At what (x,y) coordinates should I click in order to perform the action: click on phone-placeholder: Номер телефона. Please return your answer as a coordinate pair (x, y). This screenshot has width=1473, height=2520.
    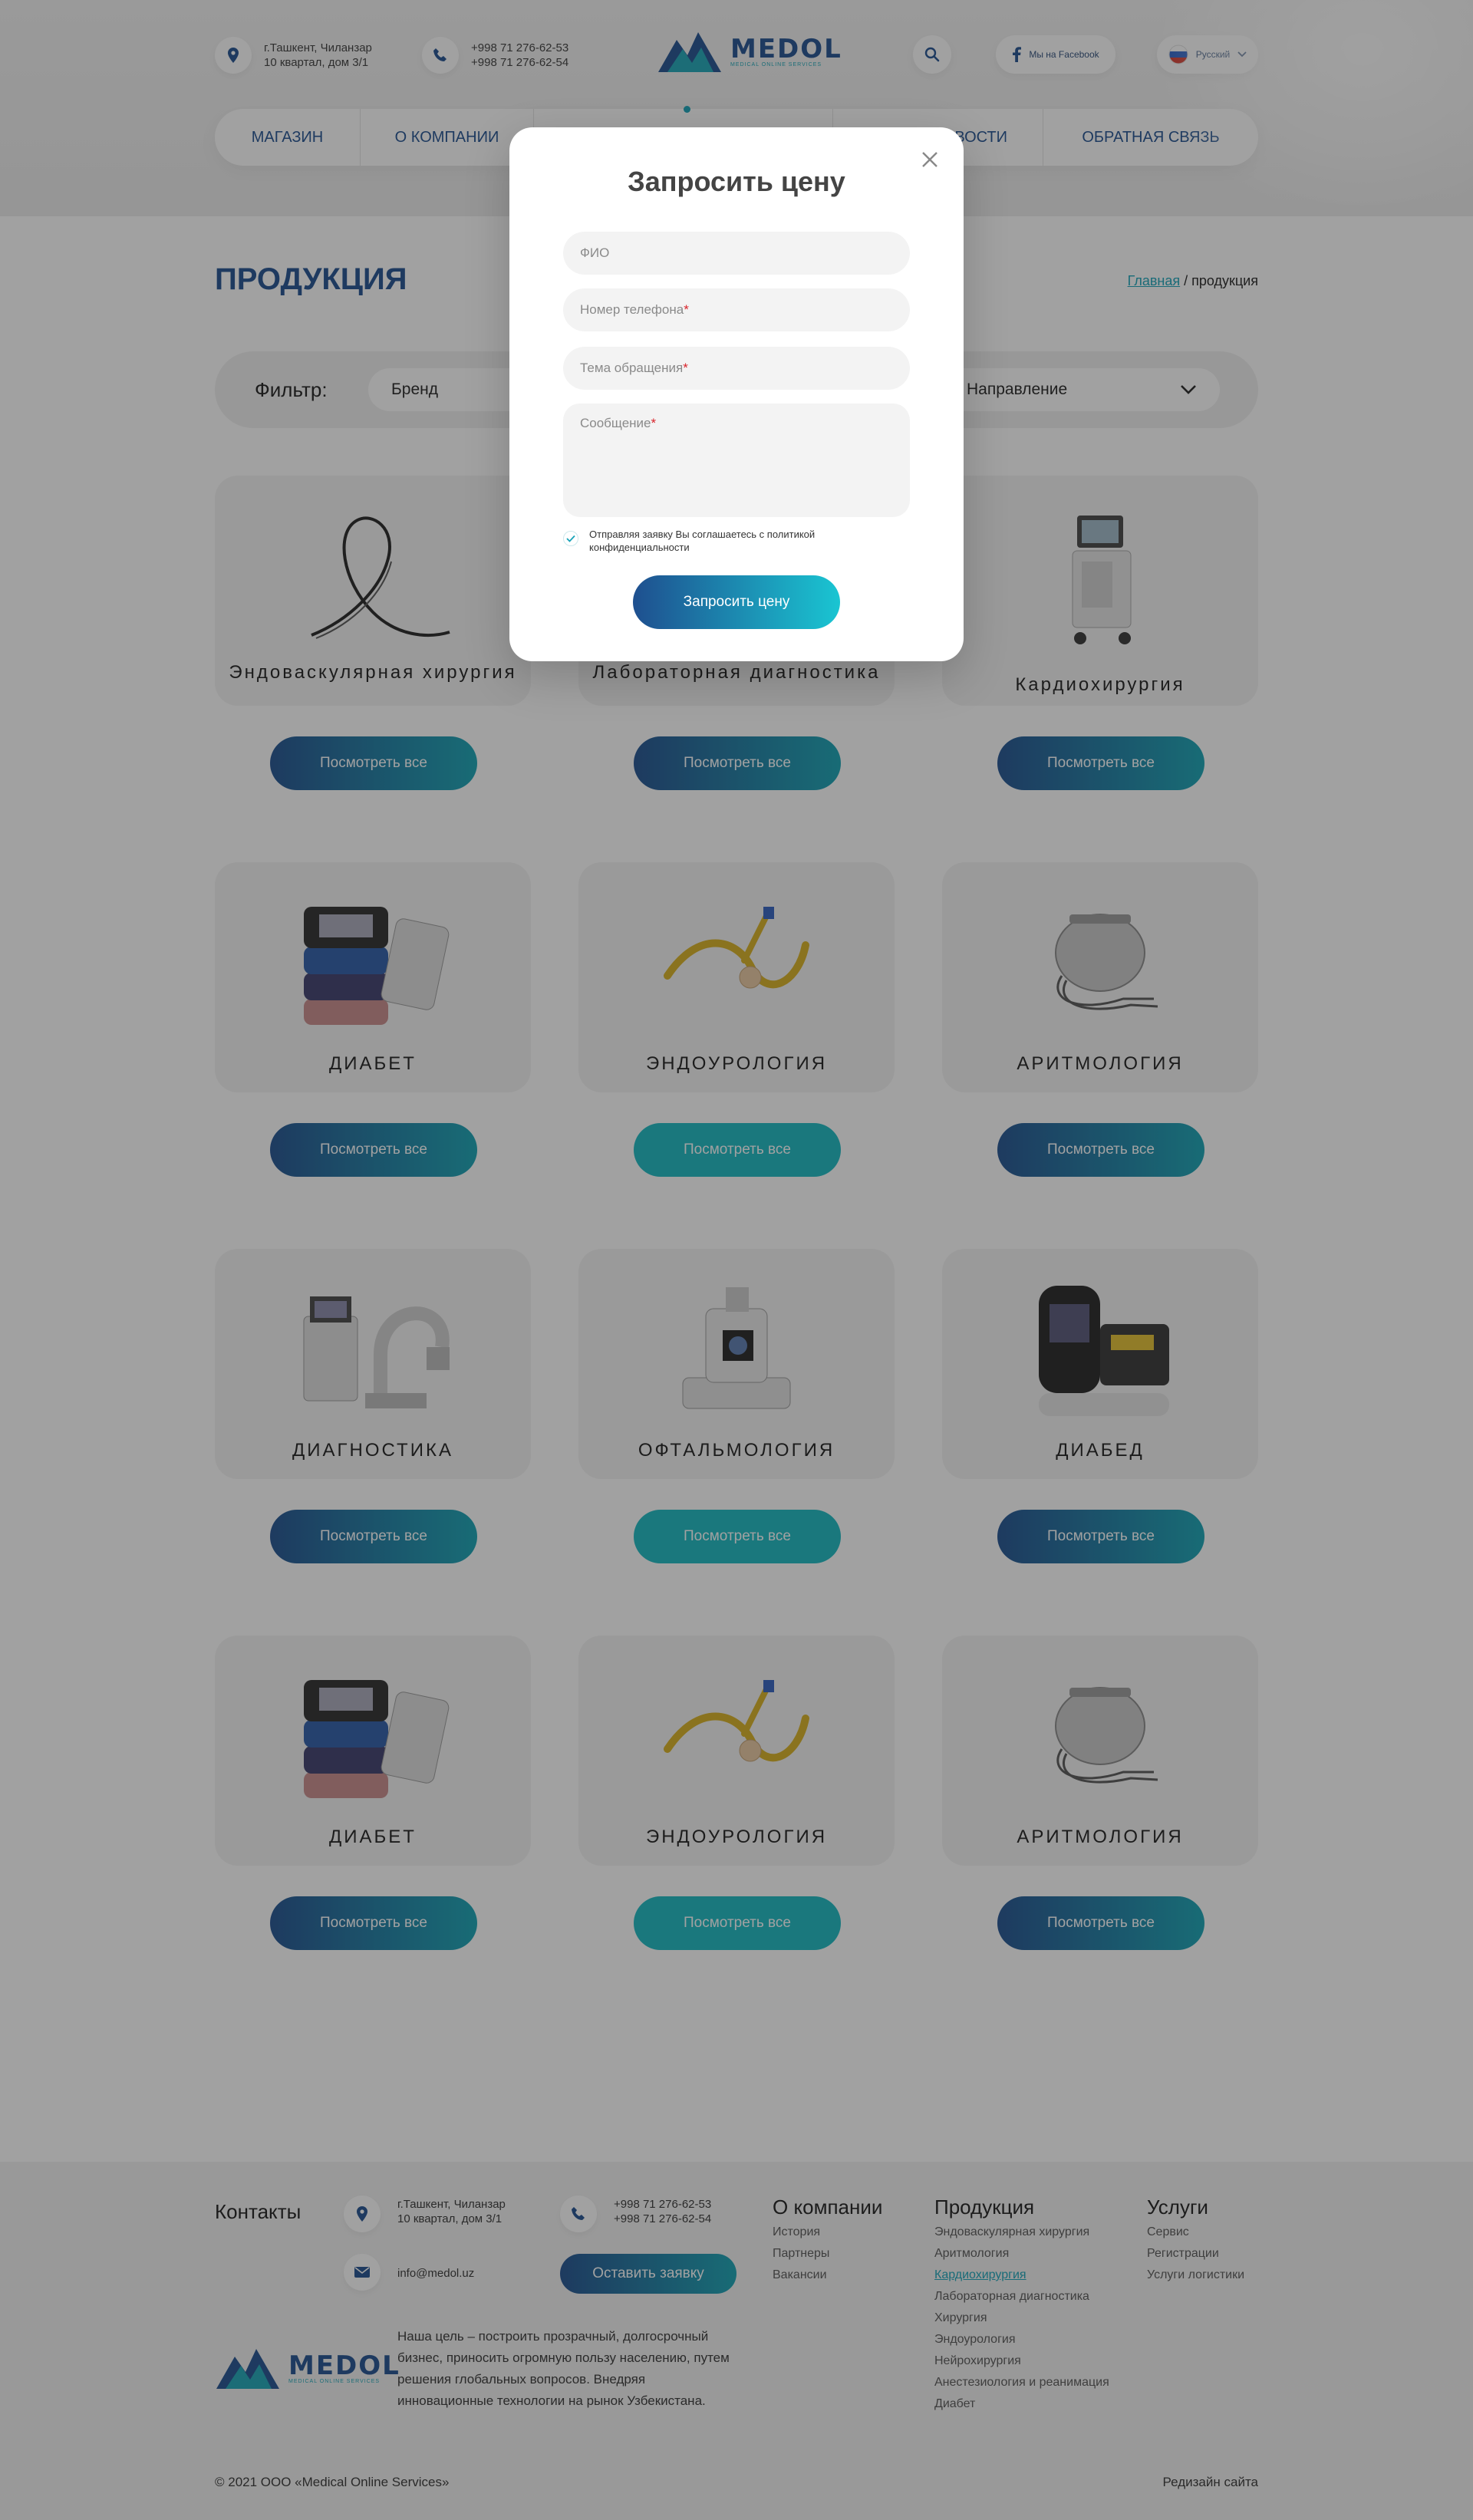
    Looking at the image, I should click on (632, 309).